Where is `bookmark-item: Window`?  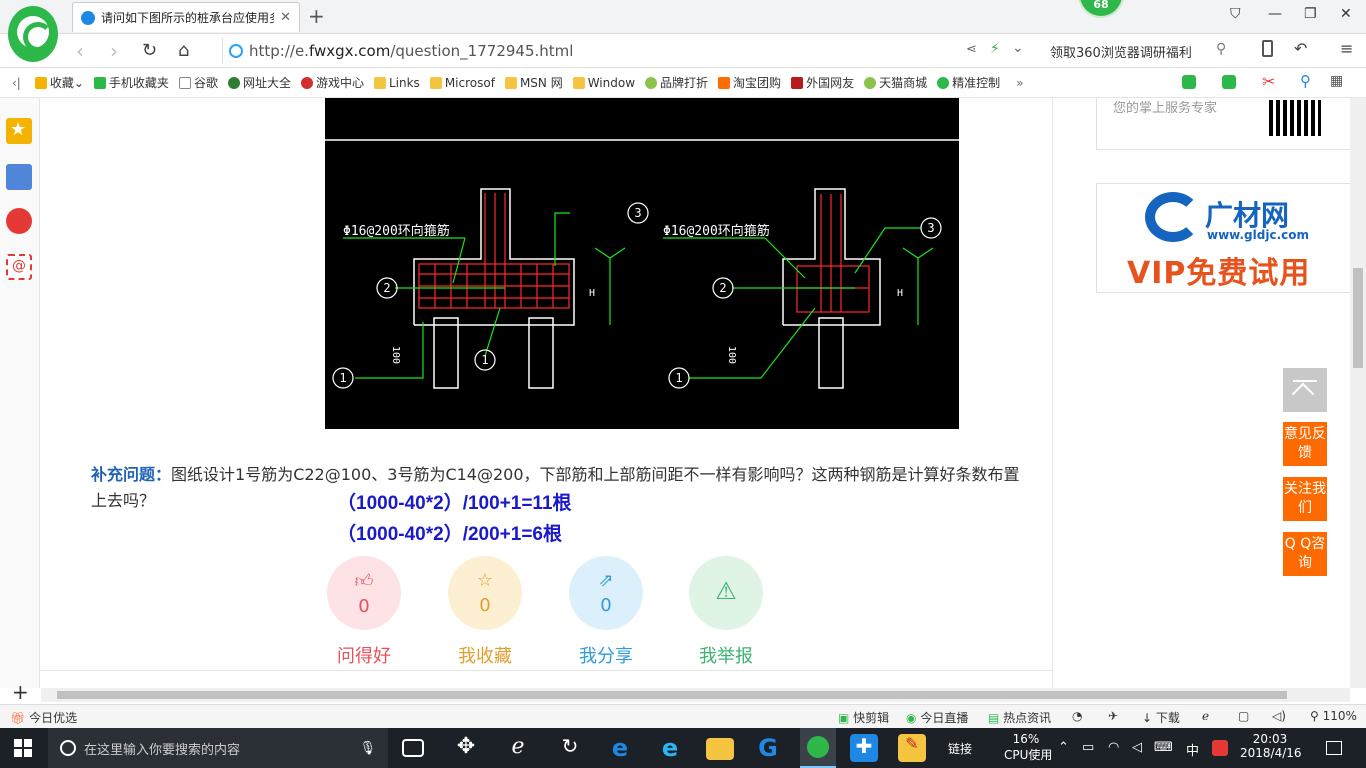
bookmark-item: Window is located at coordinates (603, 83).